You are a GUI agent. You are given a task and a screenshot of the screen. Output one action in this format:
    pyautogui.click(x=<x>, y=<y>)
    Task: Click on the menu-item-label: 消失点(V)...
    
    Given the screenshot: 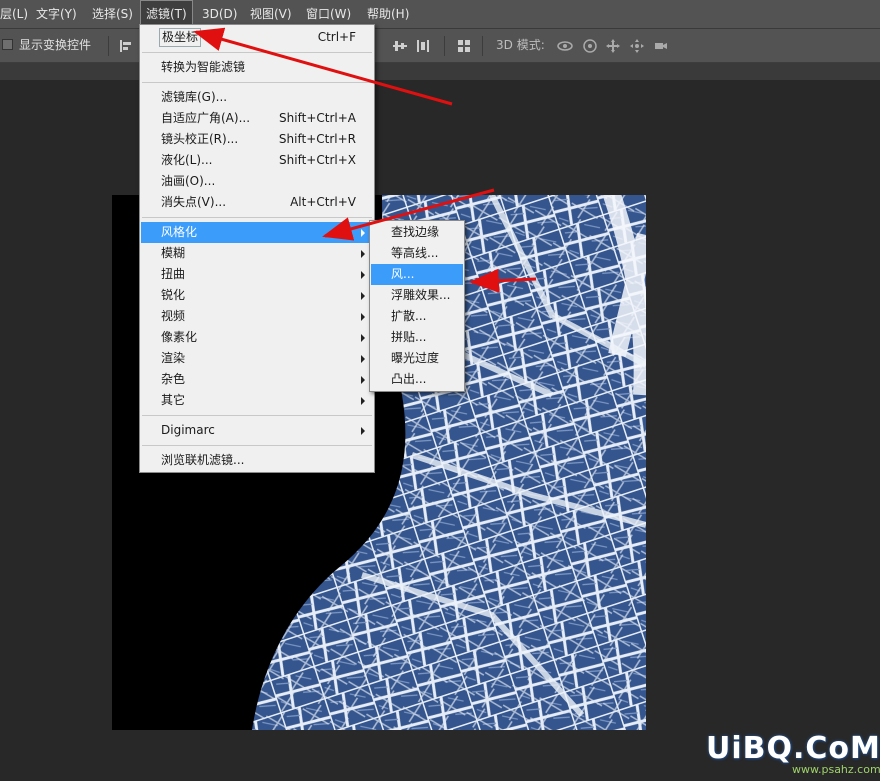 What is the action you would take?
    pyautogui.click(x=194, y=202)
    